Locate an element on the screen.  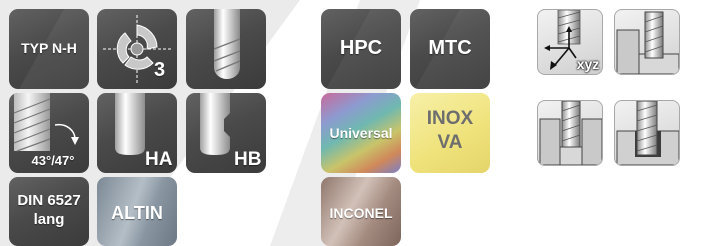
cylindrical-shank-tile is located at coordinates (226, 49).